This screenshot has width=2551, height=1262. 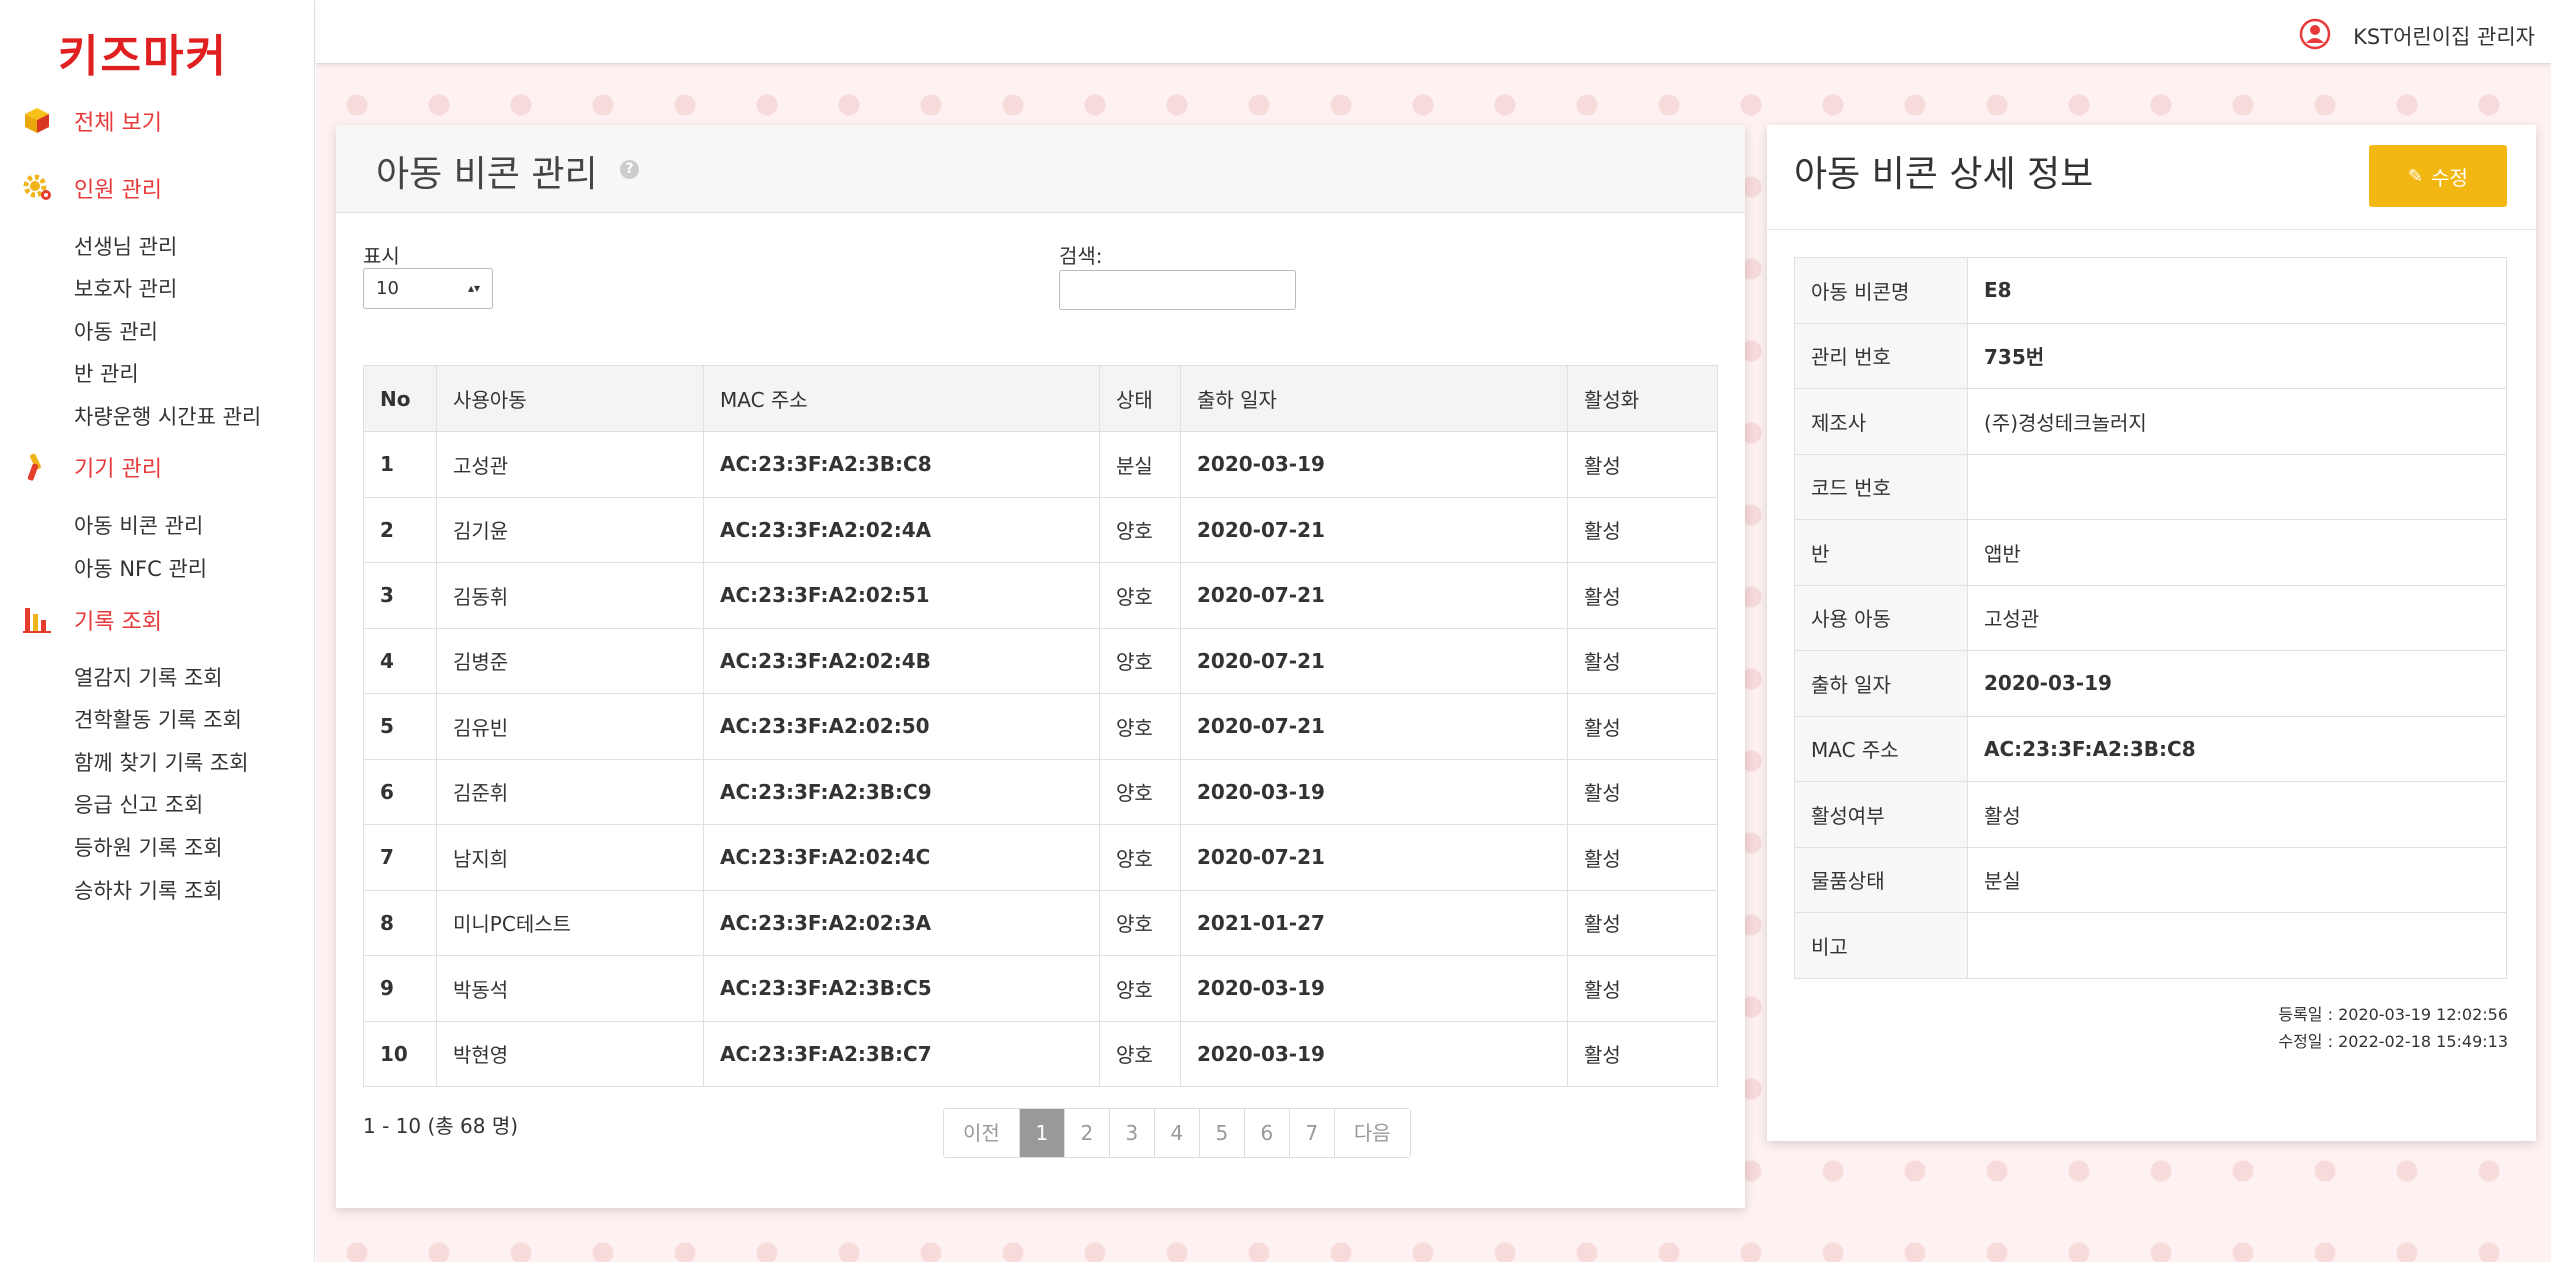 What do you see at coordinates (629, 169) in the screenshot?
I see `question-circle-icon: ?` at bounding box center [629, 169].